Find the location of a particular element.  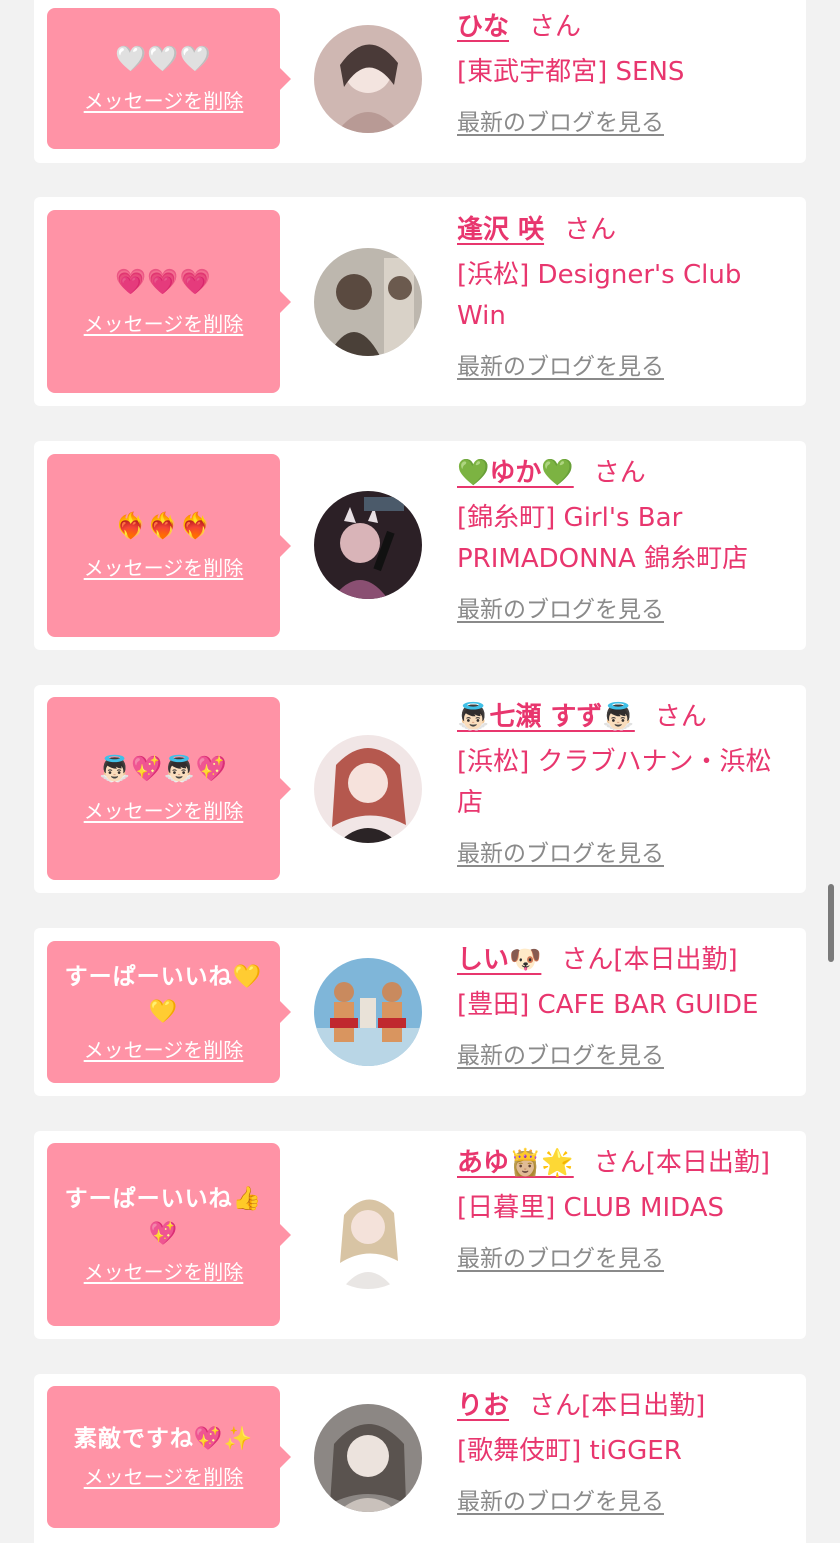

cast-info: りお さん[本日出勤] [歌舞伎町] tiGGER 最新のブログを見る is located at coordinates (624, 1451).